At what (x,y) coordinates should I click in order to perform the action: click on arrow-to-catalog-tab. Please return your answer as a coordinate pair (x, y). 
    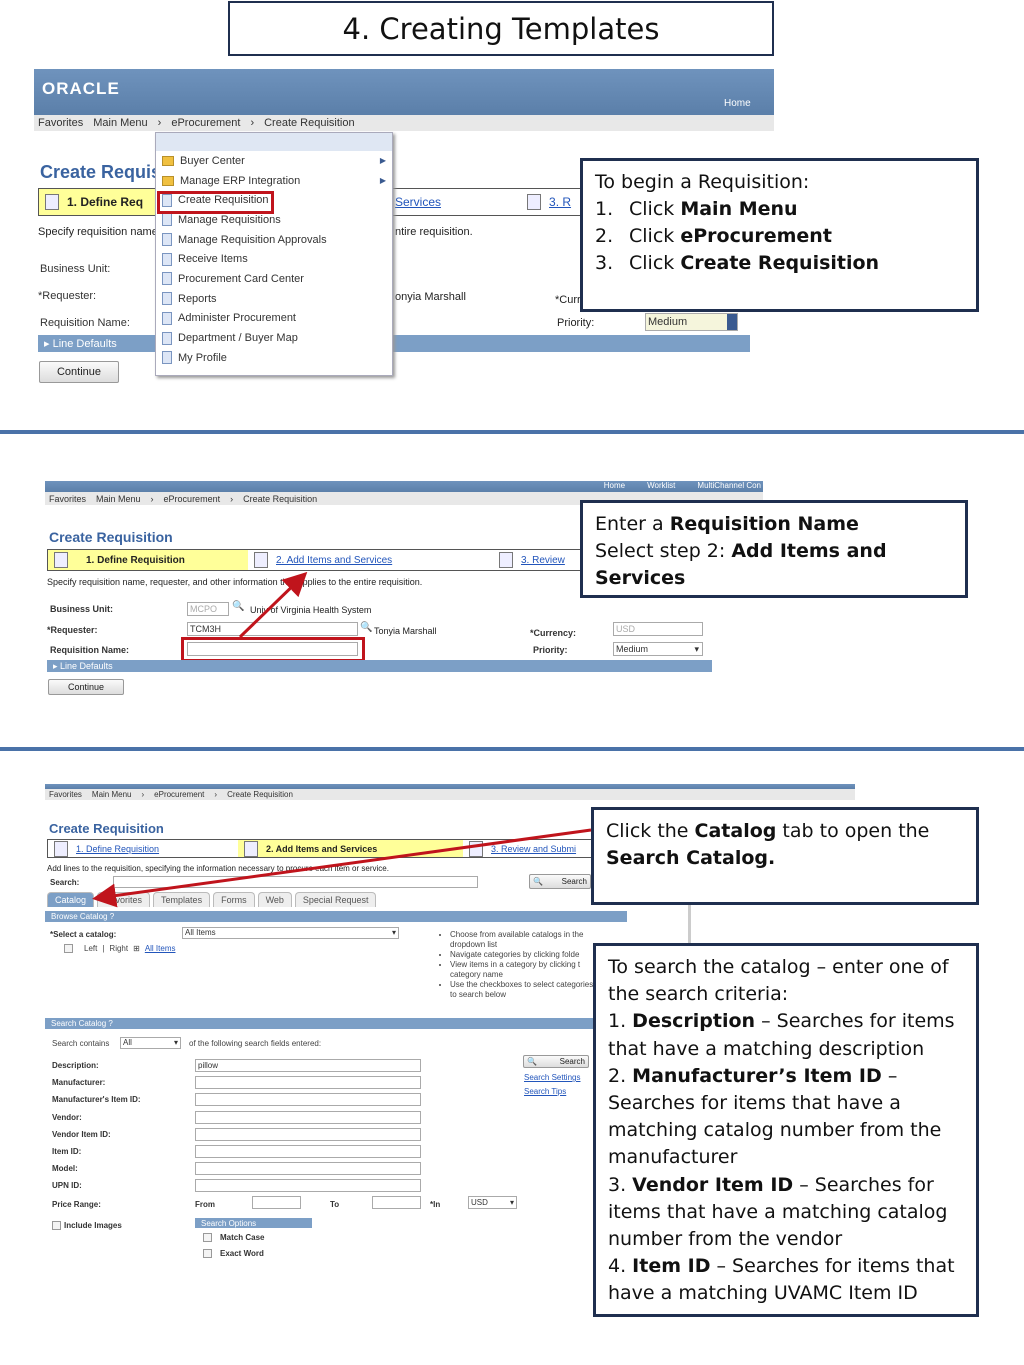
    Looking at the image, I should click on (342, 868).